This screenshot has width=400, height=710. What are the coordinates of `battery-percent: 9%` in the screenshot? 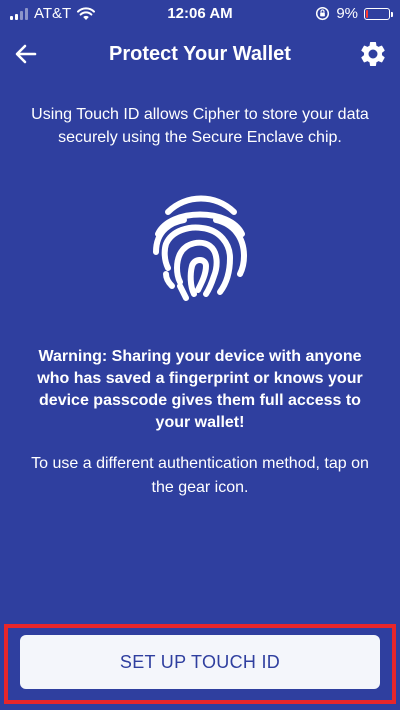 It's located at (347, 13).